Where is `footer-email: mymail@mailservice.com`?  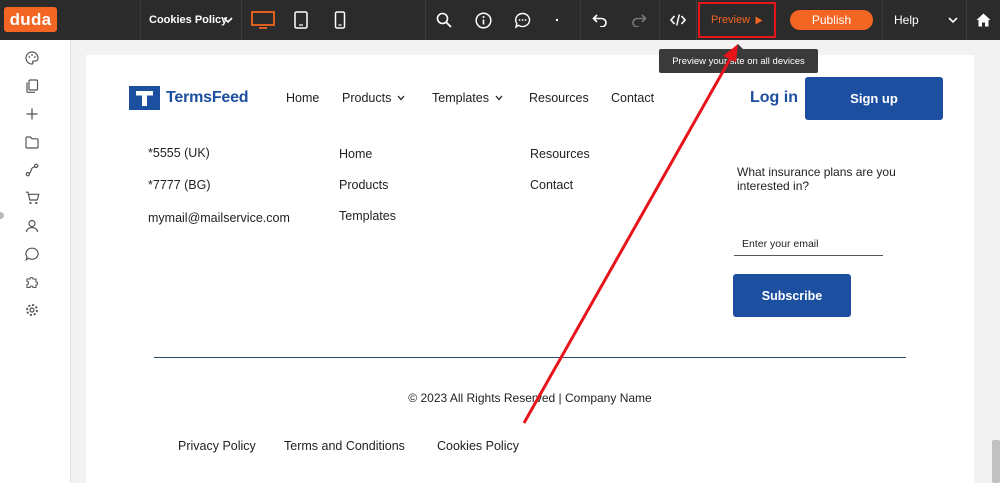 footer-email: mymail@mailservice.com is located at coordinates (219, 218).